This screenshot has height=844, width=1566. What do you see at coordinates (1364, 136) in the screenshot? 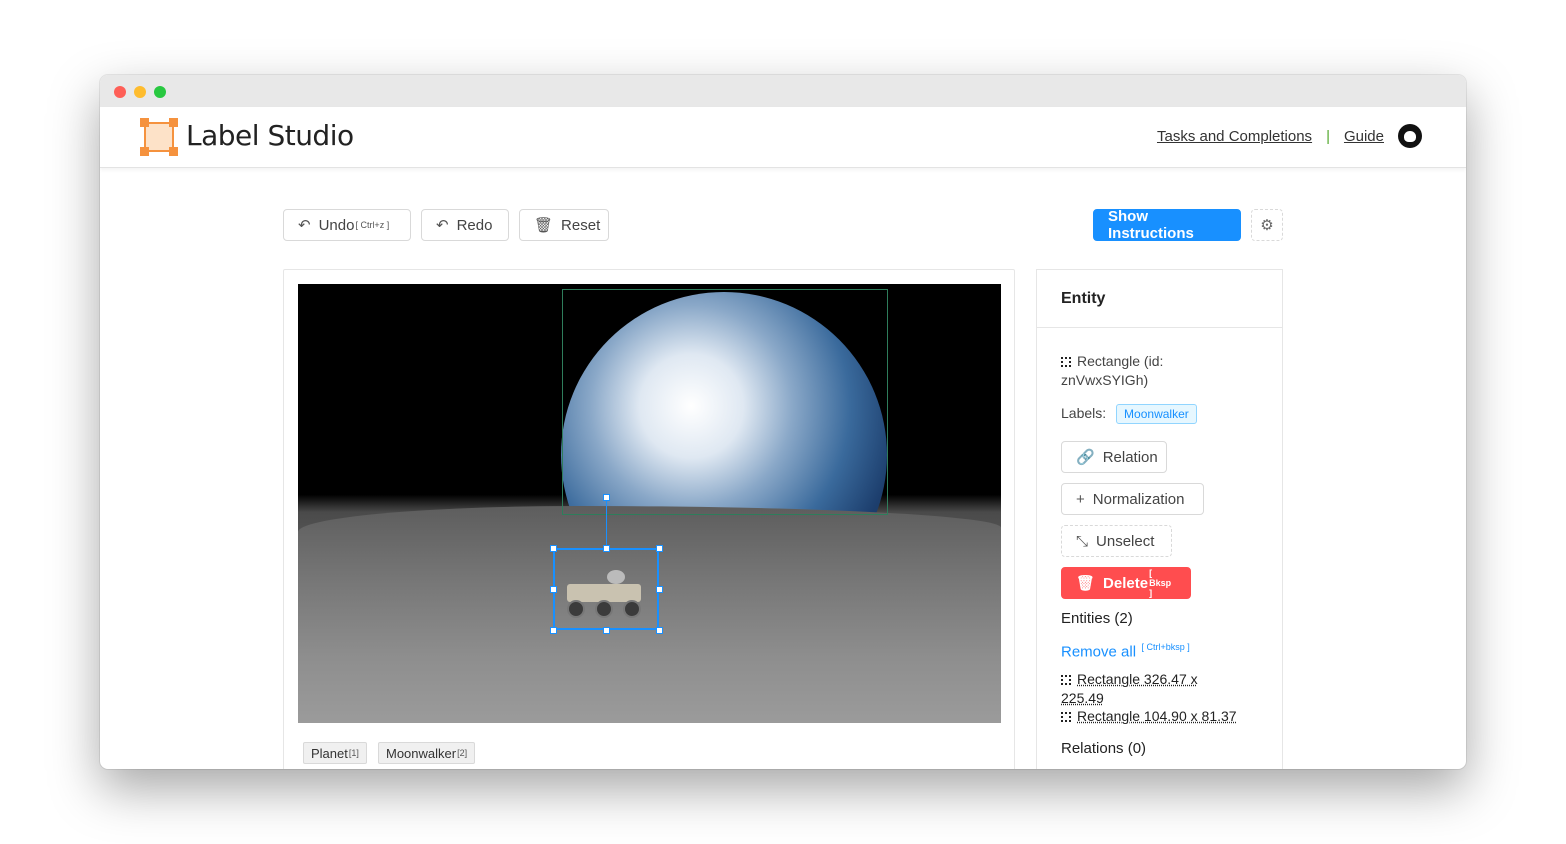
I see `guide-link: Guide` at bounding box center [1364, 136].